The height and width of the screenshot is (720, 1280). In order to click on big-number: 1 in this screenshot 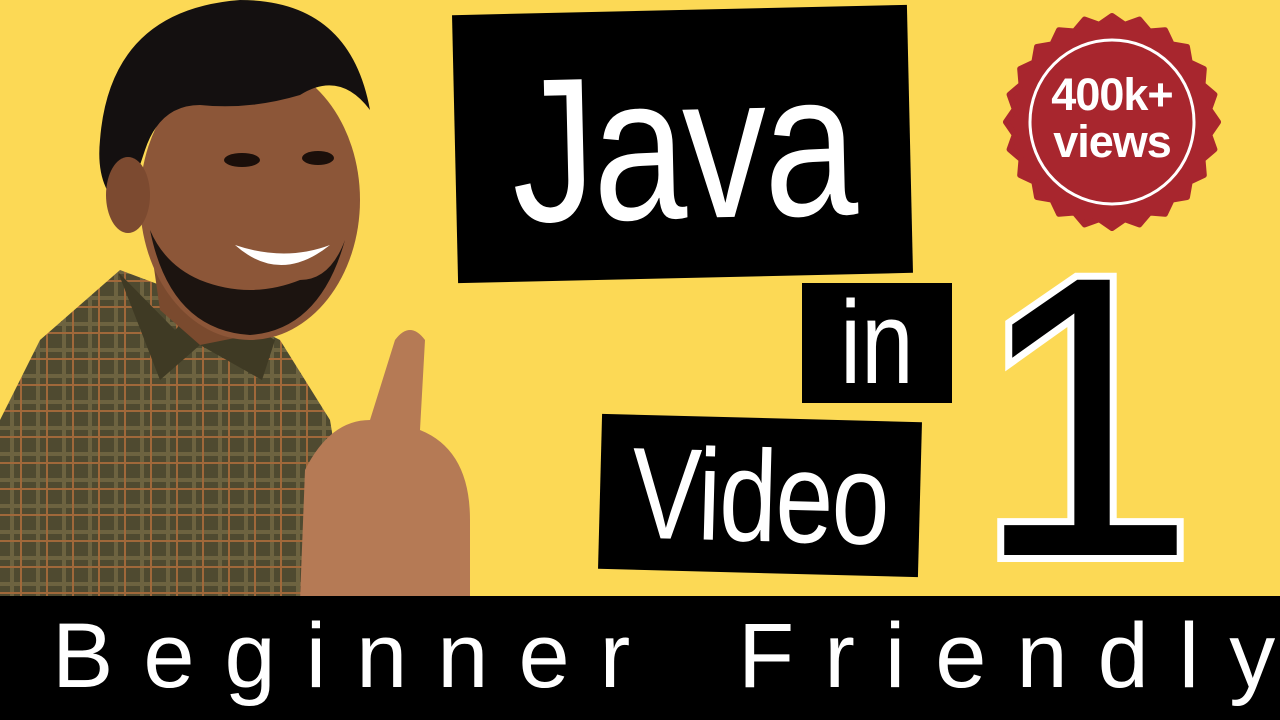, I will do `click(1085, 405)`.